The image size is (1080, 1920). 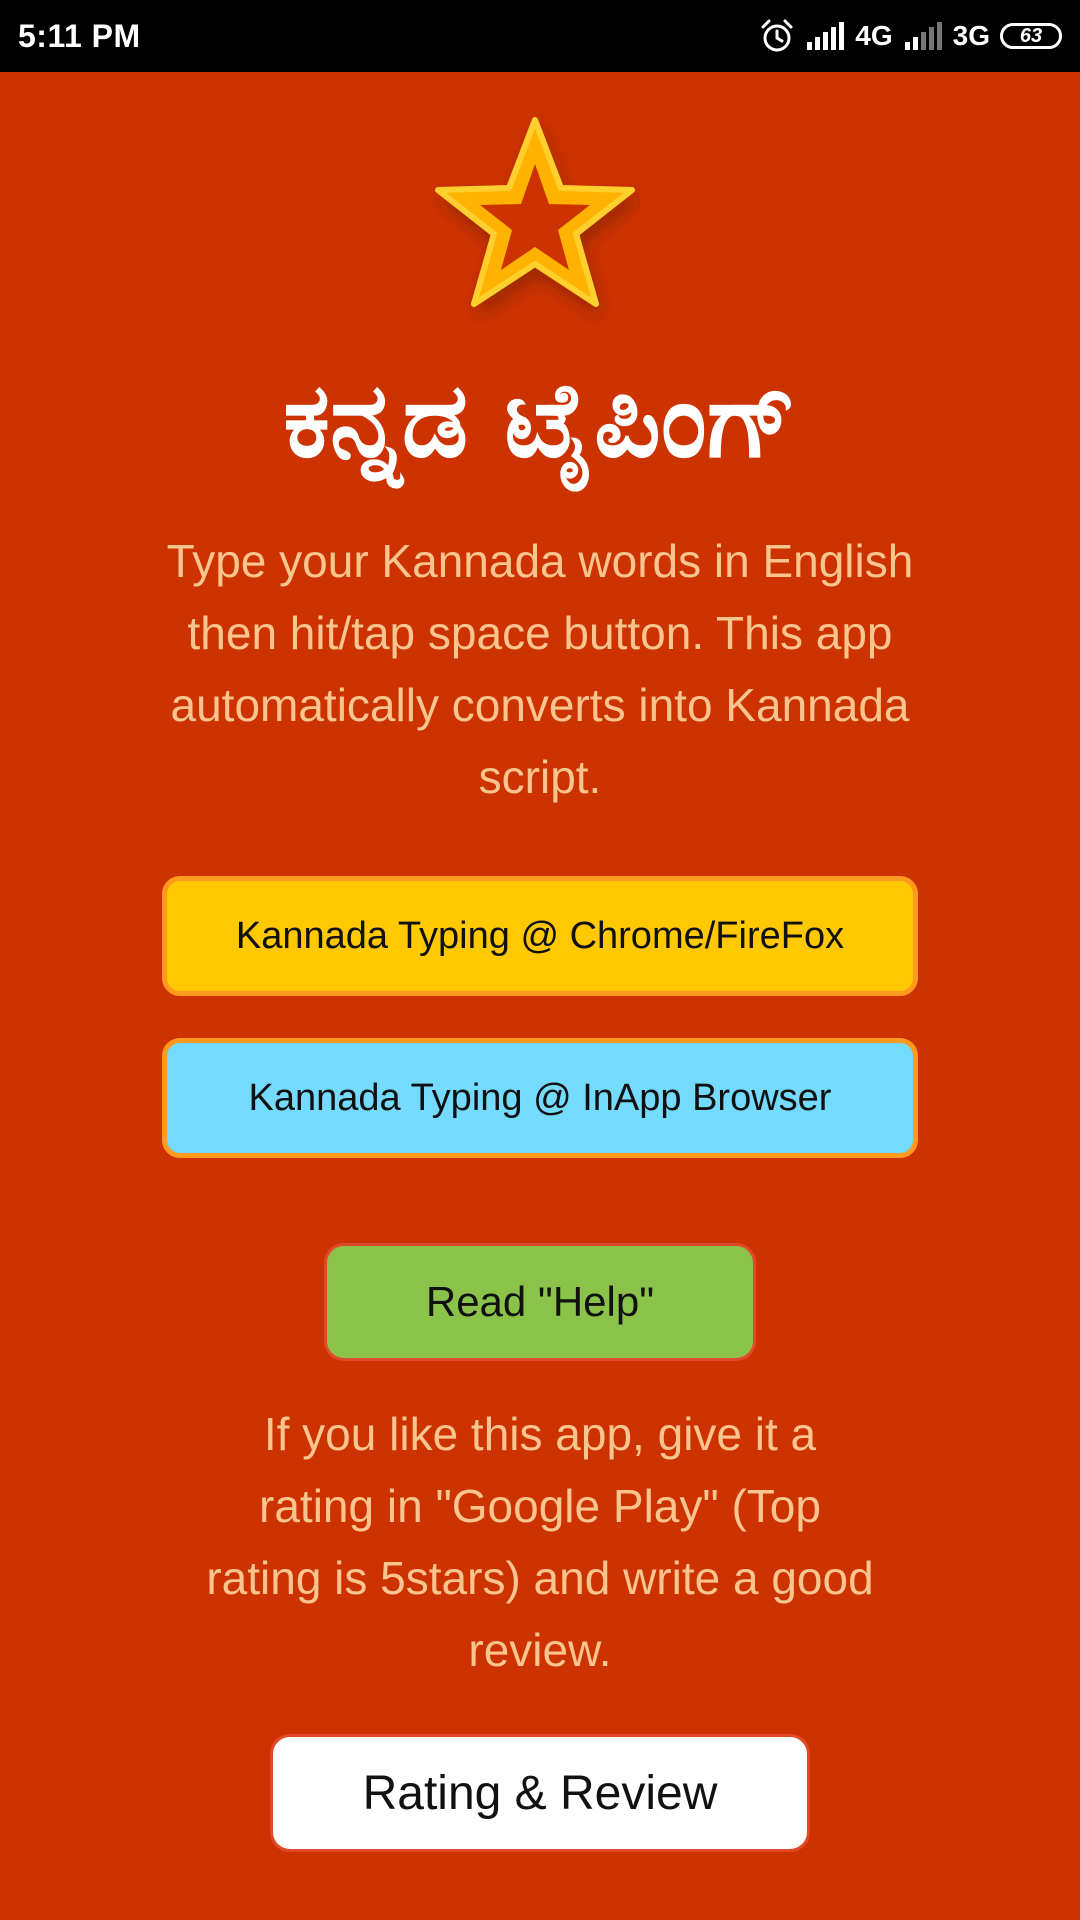 What do you see at coordinates (540, 420) in the screenshot?
I see `app-title: ಕನ್ನಡ ಟೈಪಿಂಗ್` at bounding box center [540, 420].